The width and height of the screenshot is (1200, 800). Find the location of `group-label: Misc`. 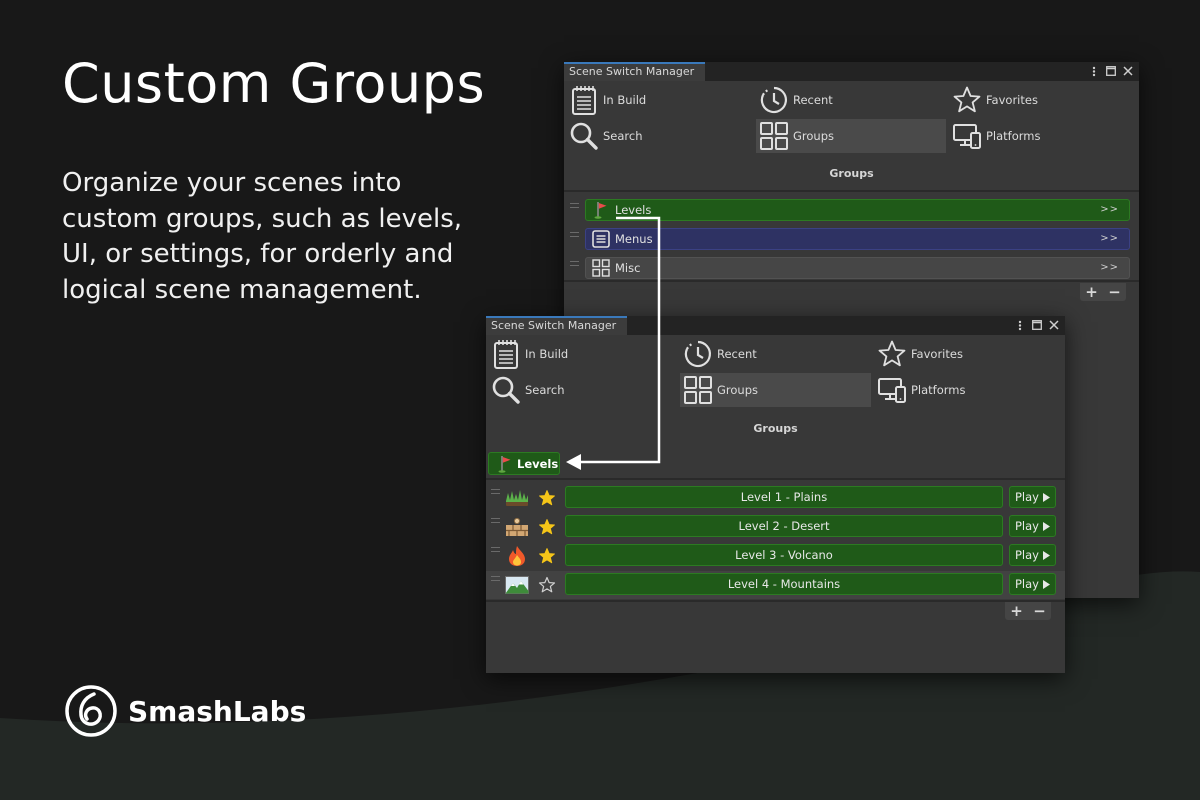

group-label: Misc is located at coordinates (628, 268).